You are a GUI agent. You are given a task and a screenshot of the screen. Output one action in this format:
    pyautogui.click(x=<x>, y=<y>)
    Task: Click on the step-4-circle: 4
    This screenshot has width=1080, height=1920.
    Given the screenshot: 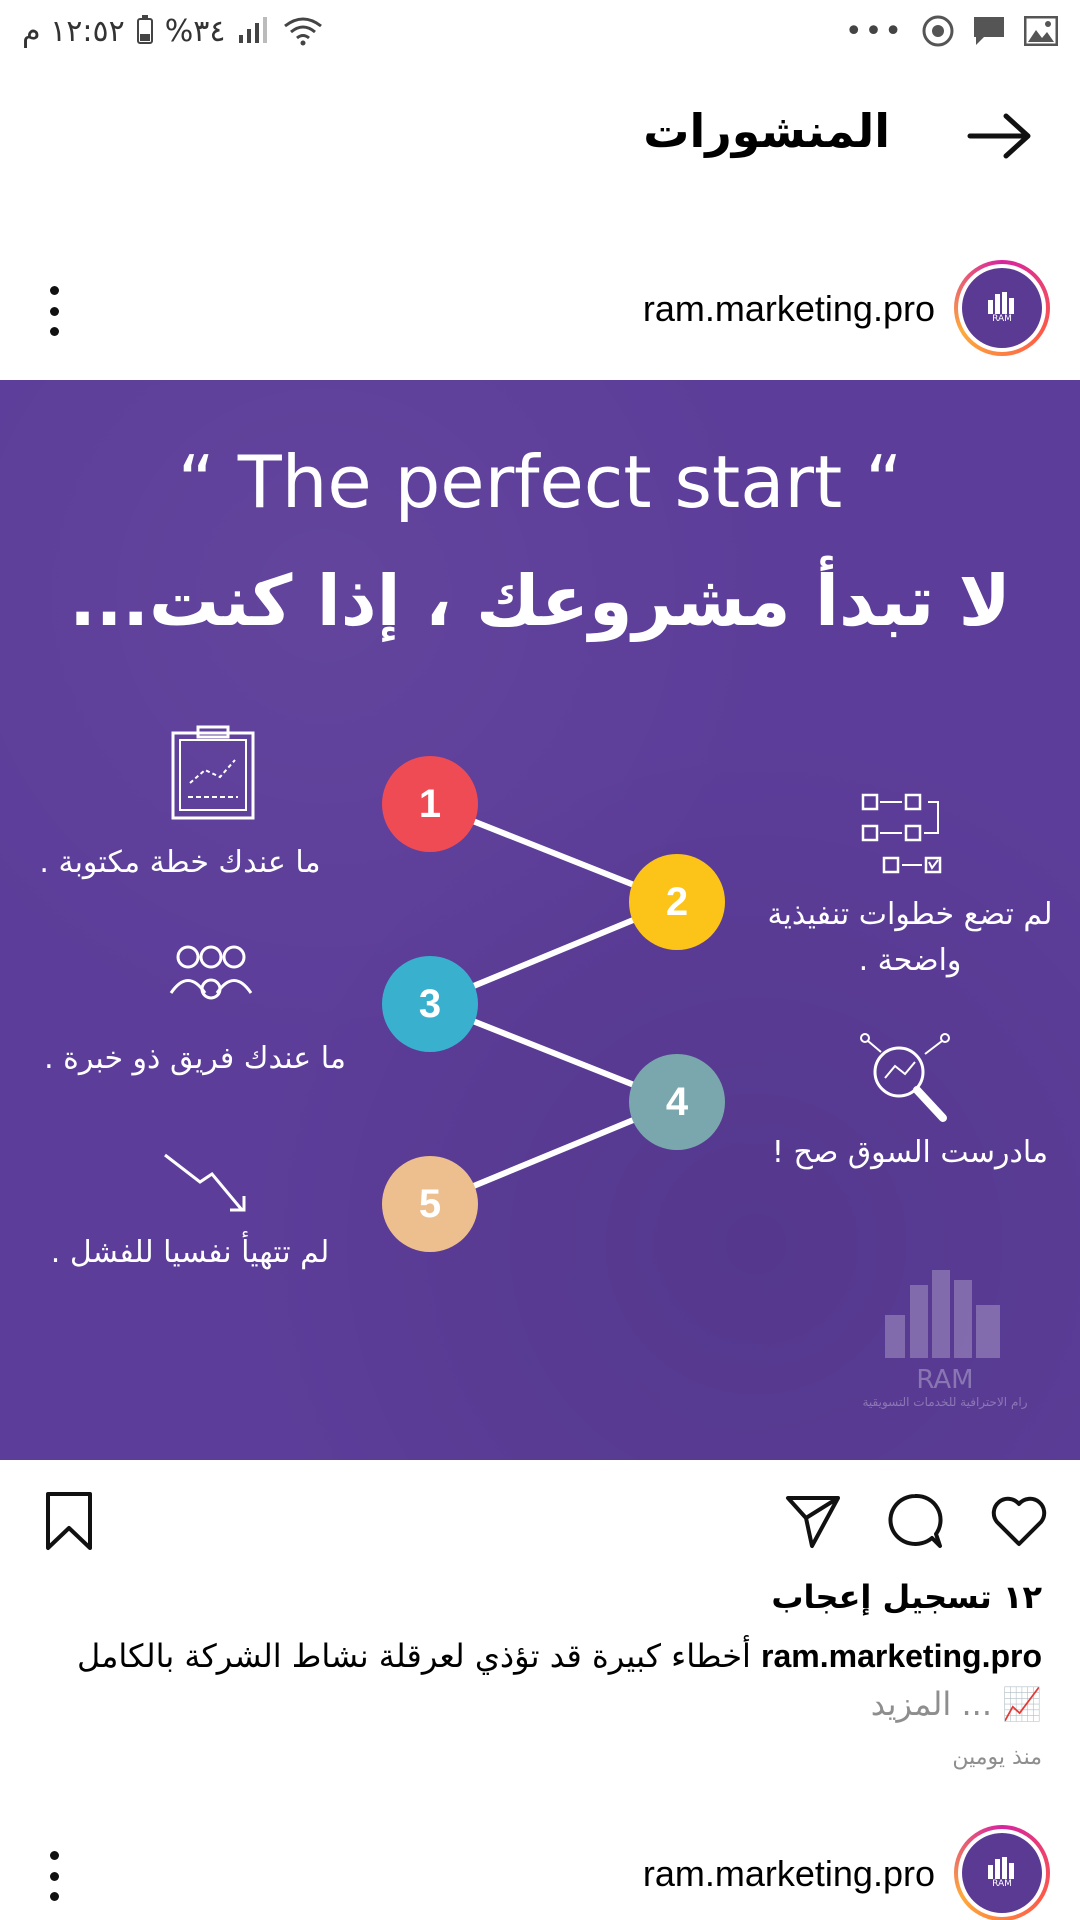 What is the action you would take?
    pyautogui.click(x=677, y=1102)
    